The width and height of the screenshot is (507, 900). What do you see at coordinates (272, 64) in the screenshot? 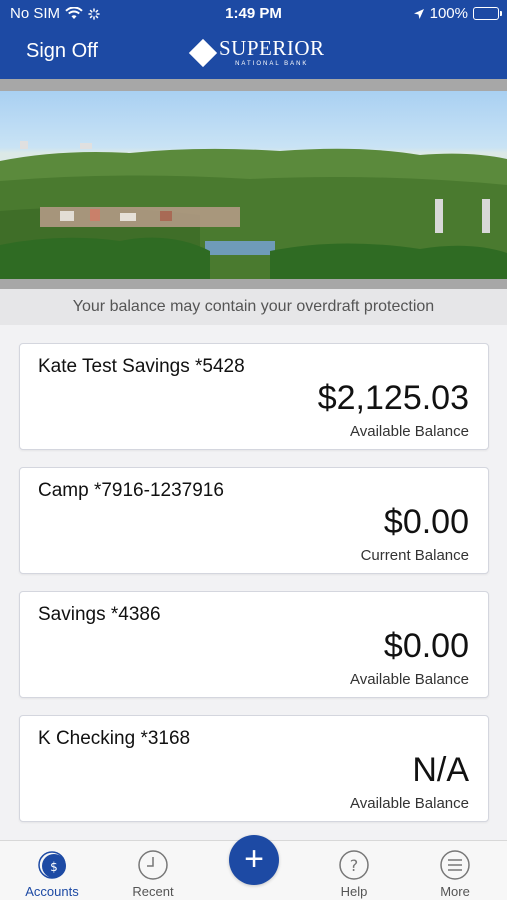
I see `logo-subtitle: NATIONAL BANK` at bounding box center [272, 64].